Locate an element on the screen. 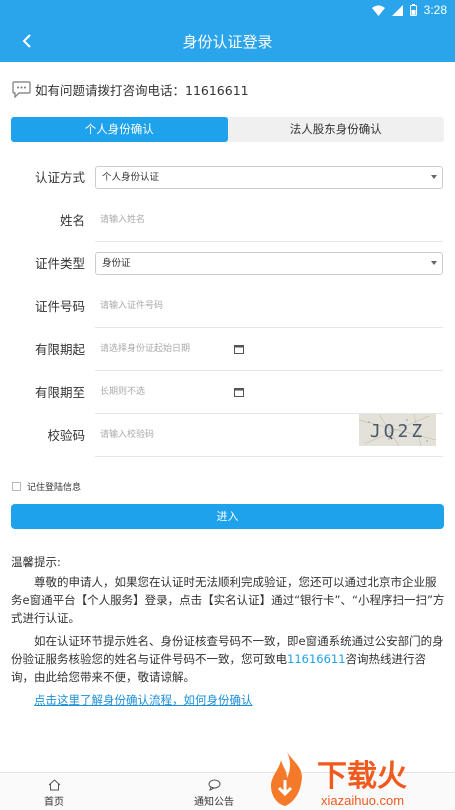  auth-method-row: 认证方式 个人身份认证 is located at coordinates (227, 177).